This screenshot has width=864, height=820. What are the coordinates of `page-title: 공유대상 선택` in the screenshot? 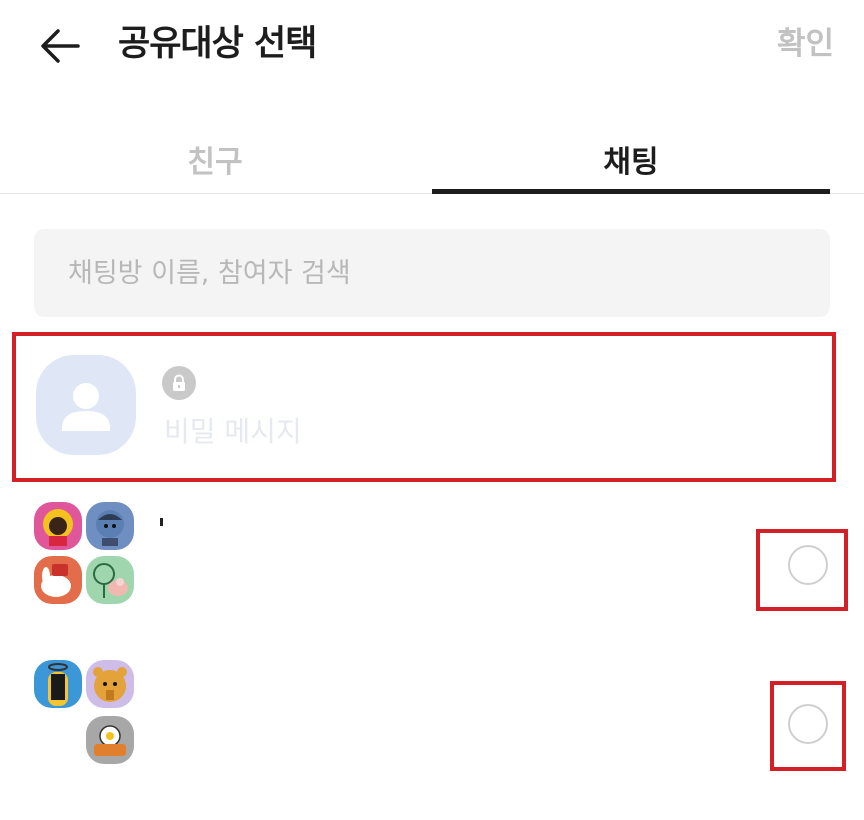 It's located at (217, 44).